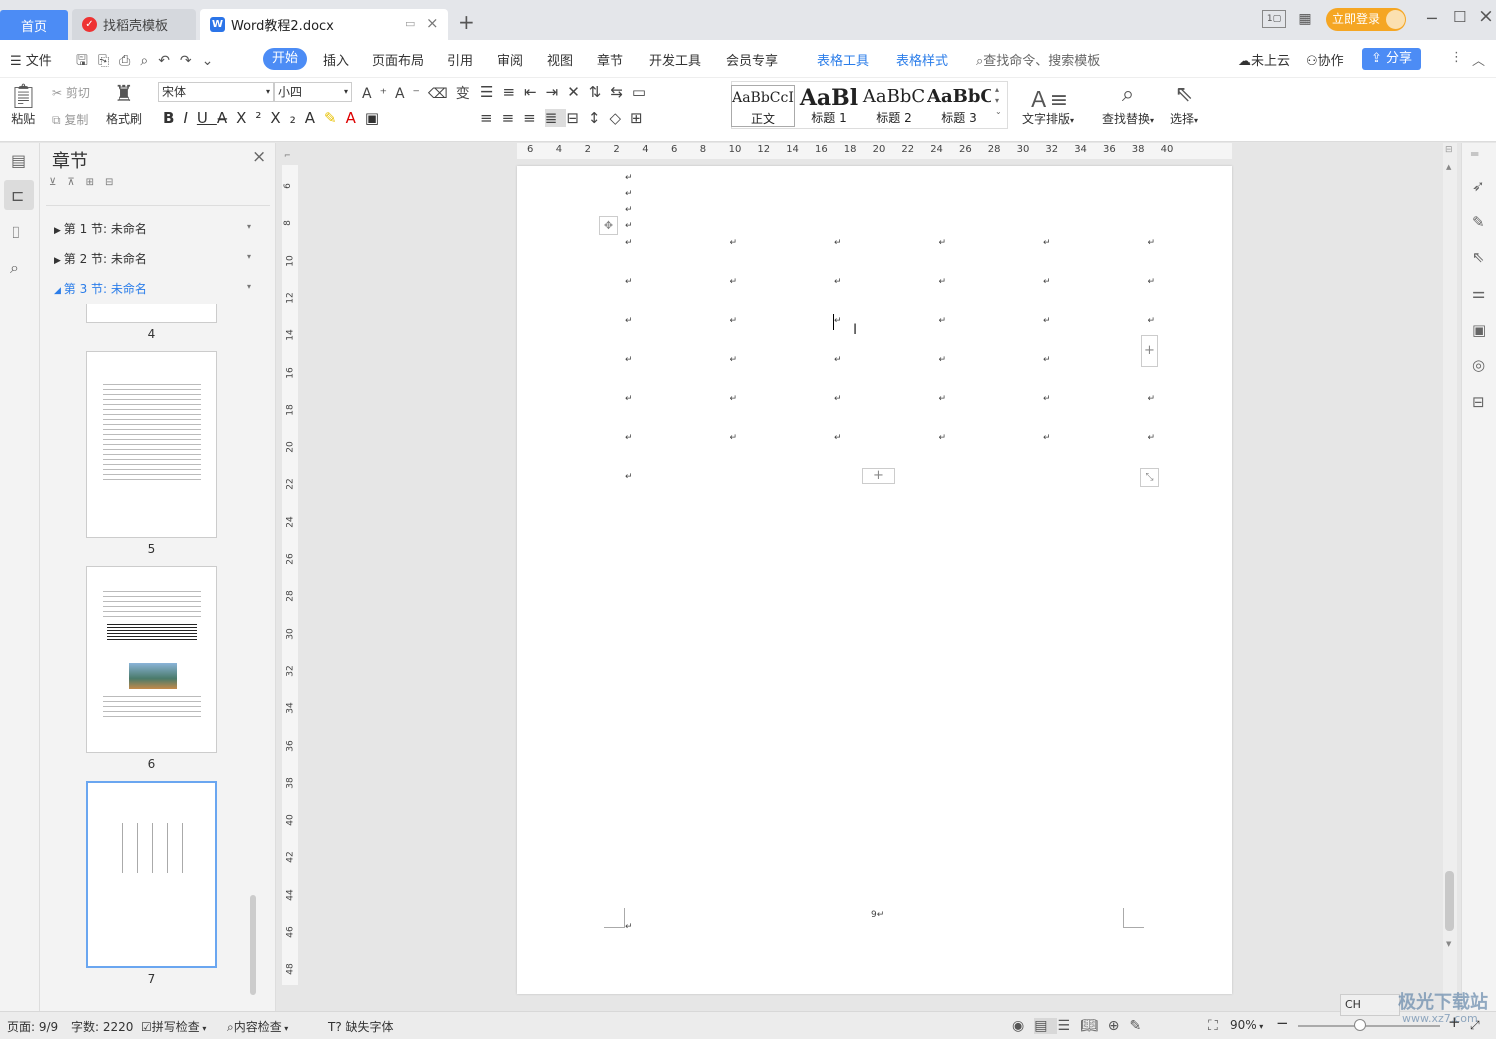 This screenshot has height=1039, width=1496. Describe the element at coordinates (442, 94) in the screenshot. I see `clear-format-icon: ⌫` at that location.